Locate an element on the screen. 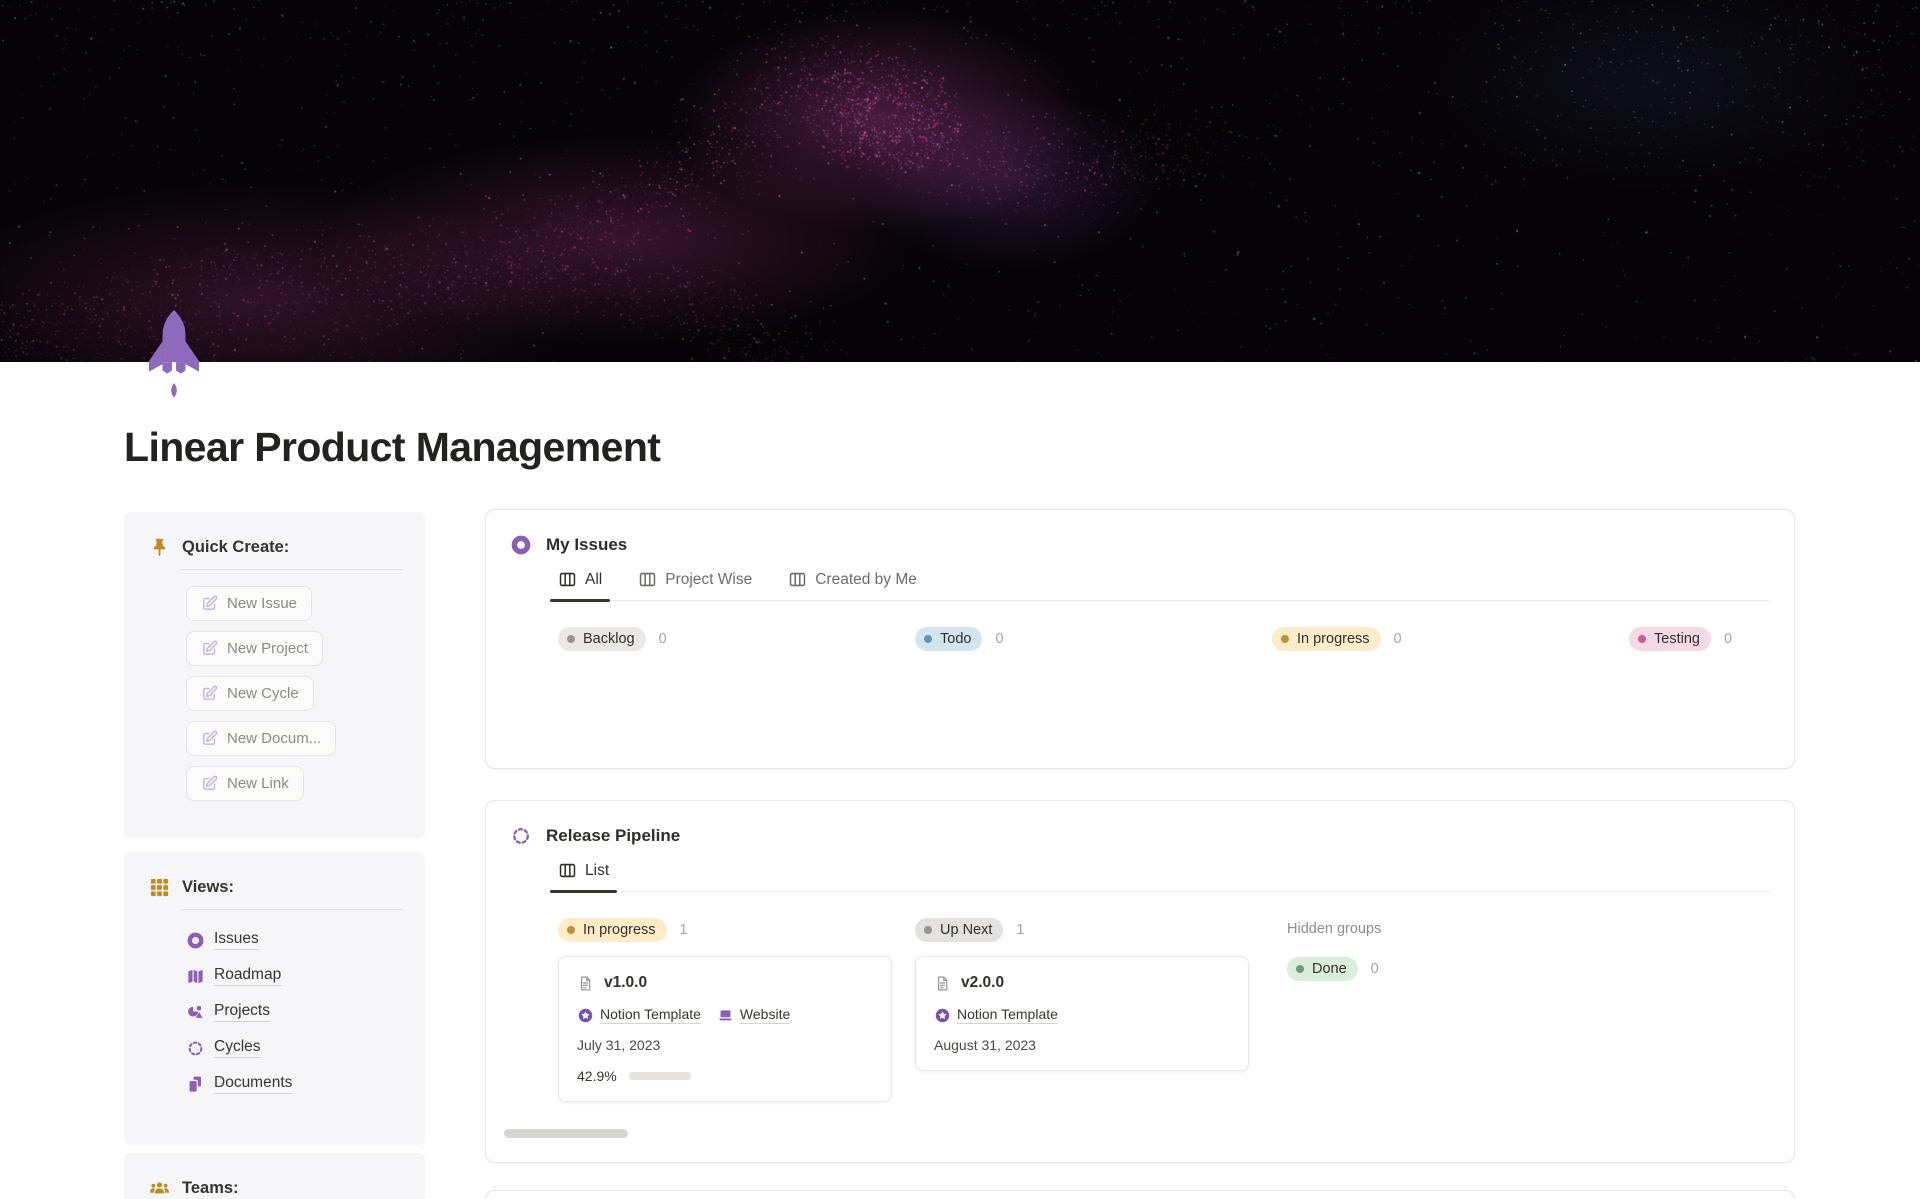 The height and width of the screenshot is (1199, 1920). sidebar-item-roadmap: Roadmap is located at coordinates (305, 976).